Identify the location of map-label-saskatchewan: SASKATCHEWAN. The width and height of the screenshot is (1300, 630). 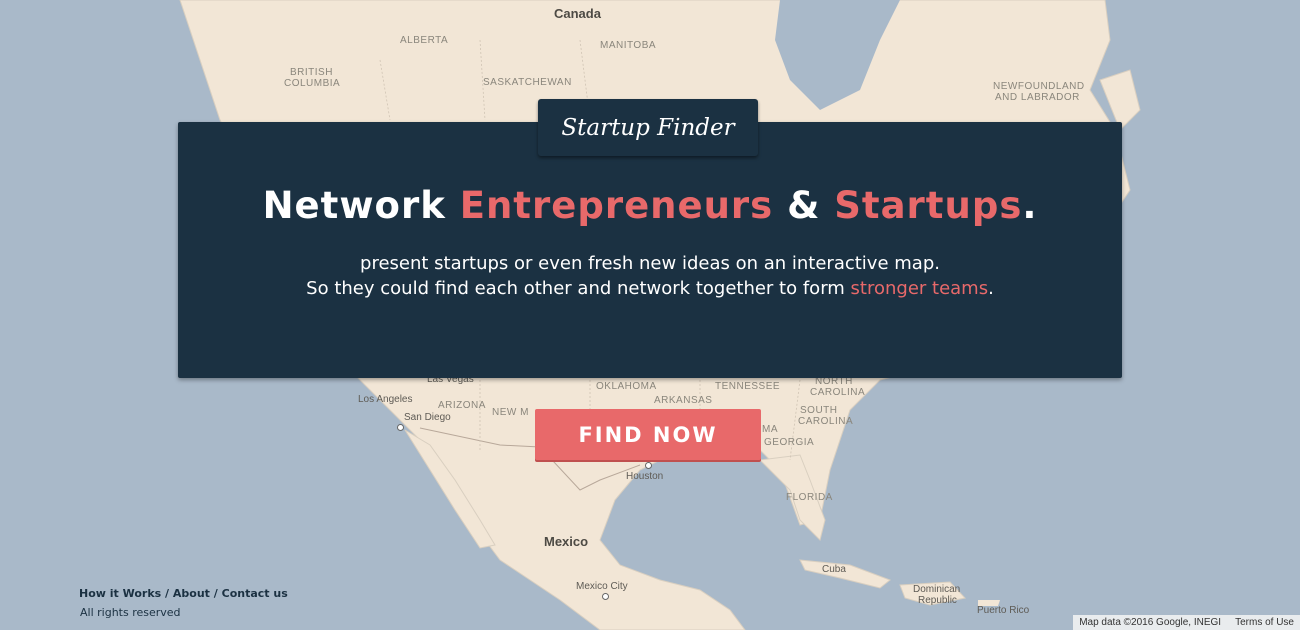
(527, 82).